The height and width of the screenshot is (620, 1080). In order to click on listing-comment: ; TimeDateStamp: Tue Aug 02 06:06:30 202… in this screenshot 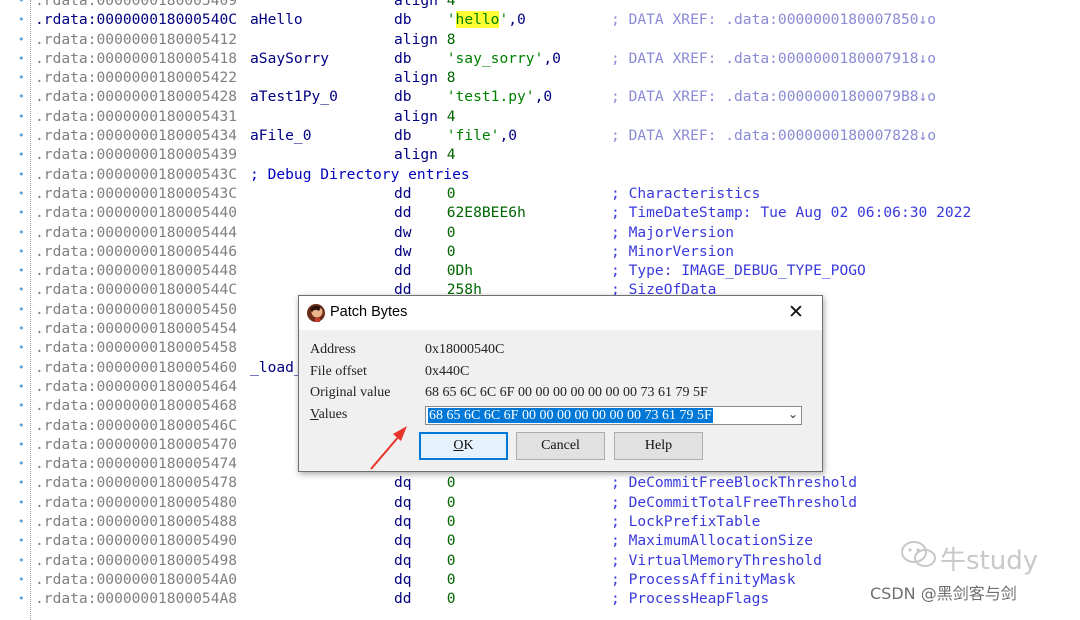, I will do `click(791, 213)`.